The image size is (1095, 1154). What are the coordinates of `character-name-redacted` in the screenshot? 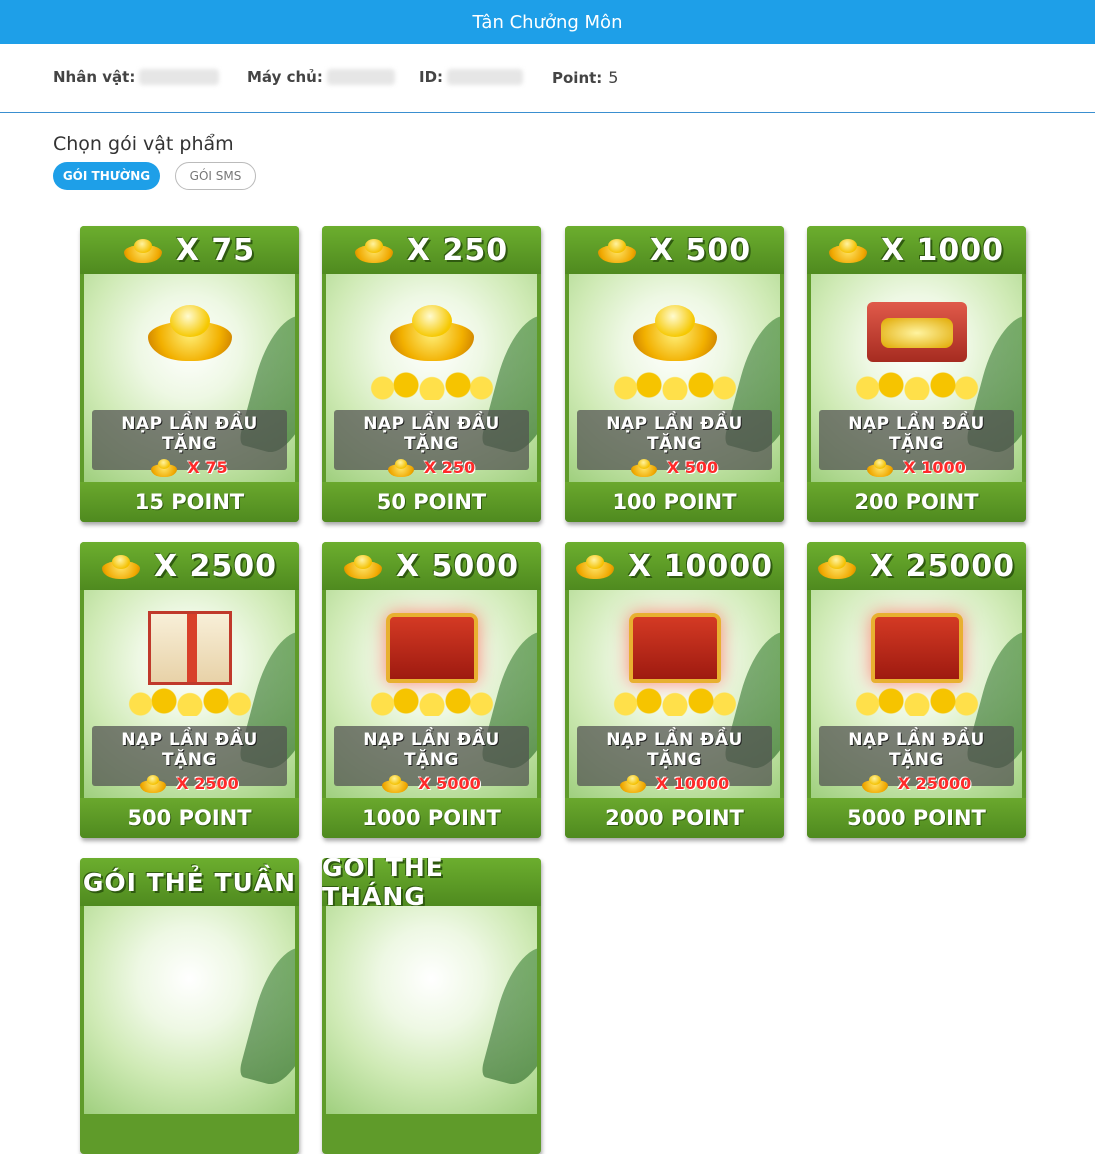 It's located at (179, 77).